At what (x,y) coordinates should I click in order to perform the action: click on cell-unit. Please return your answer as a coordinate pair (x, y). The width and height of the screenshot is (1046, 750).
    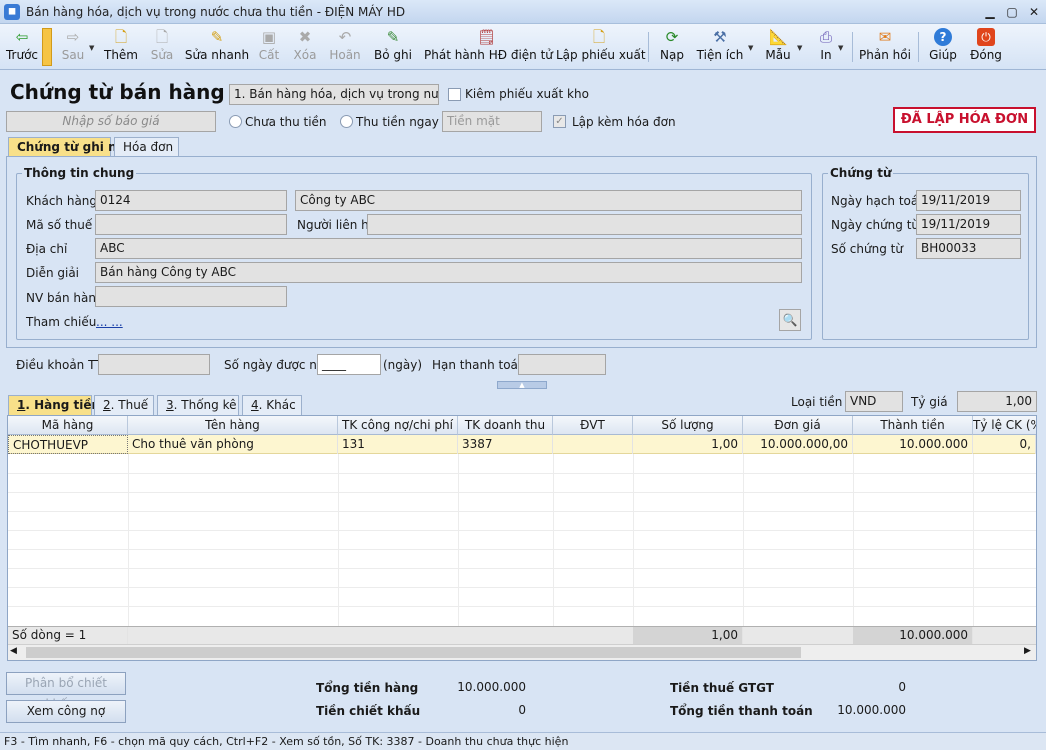
    Looking at the image, I should click on (593, 444).